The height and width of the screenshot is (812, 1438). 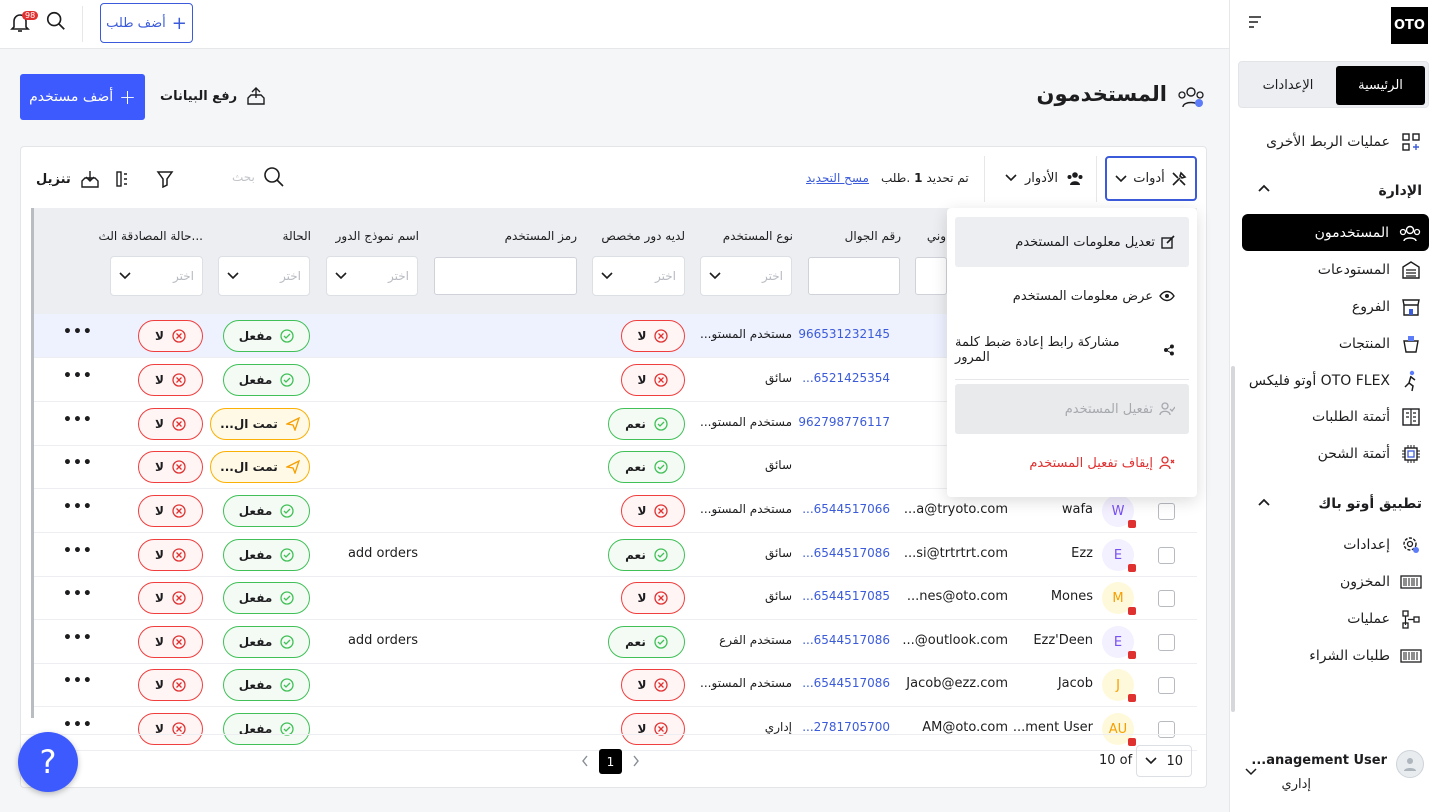 What do you see at coordinates (955, 640) in the screenshot?
I see `email-cell: ...@outlook.com` at bounding box center [955, 640].